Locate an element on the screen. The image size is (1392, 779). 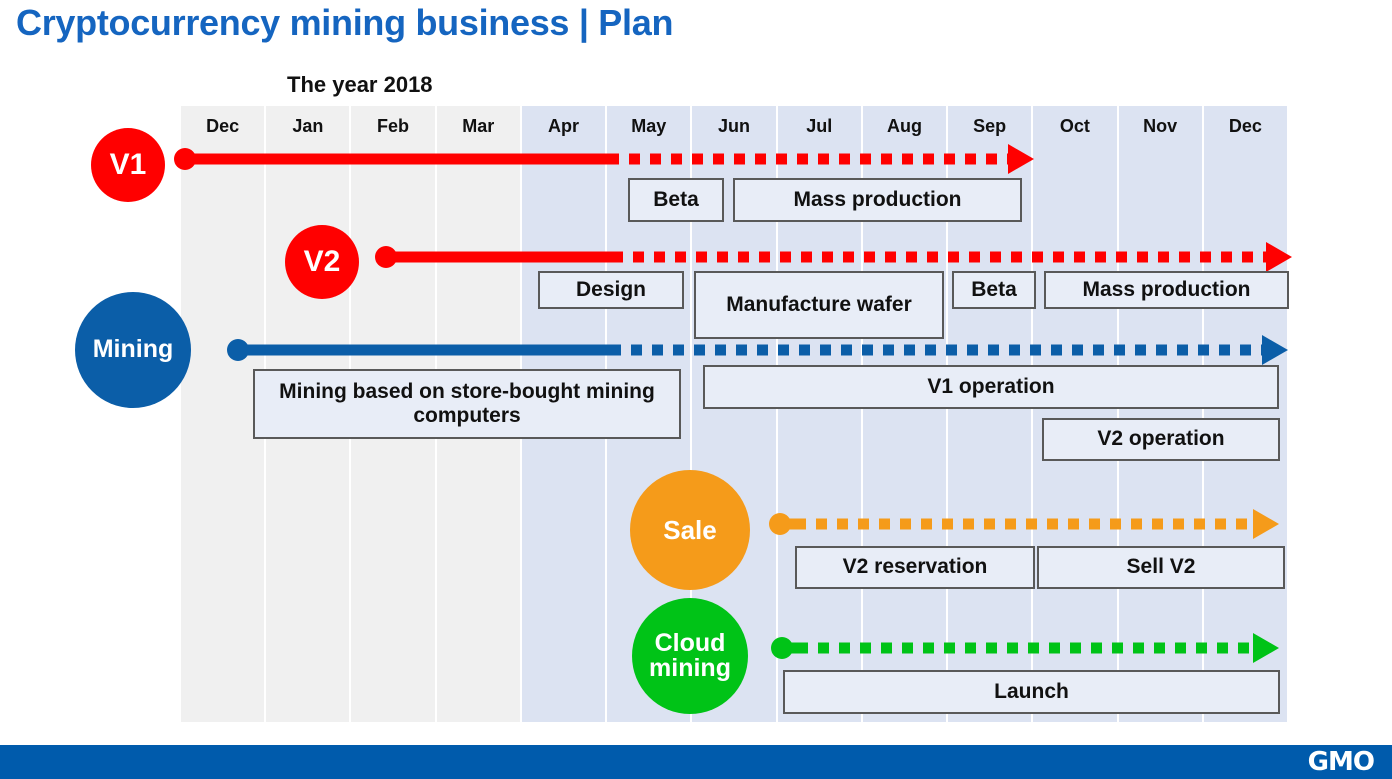
track-dashed-segment-v1 is located at coordinates (808, 159).